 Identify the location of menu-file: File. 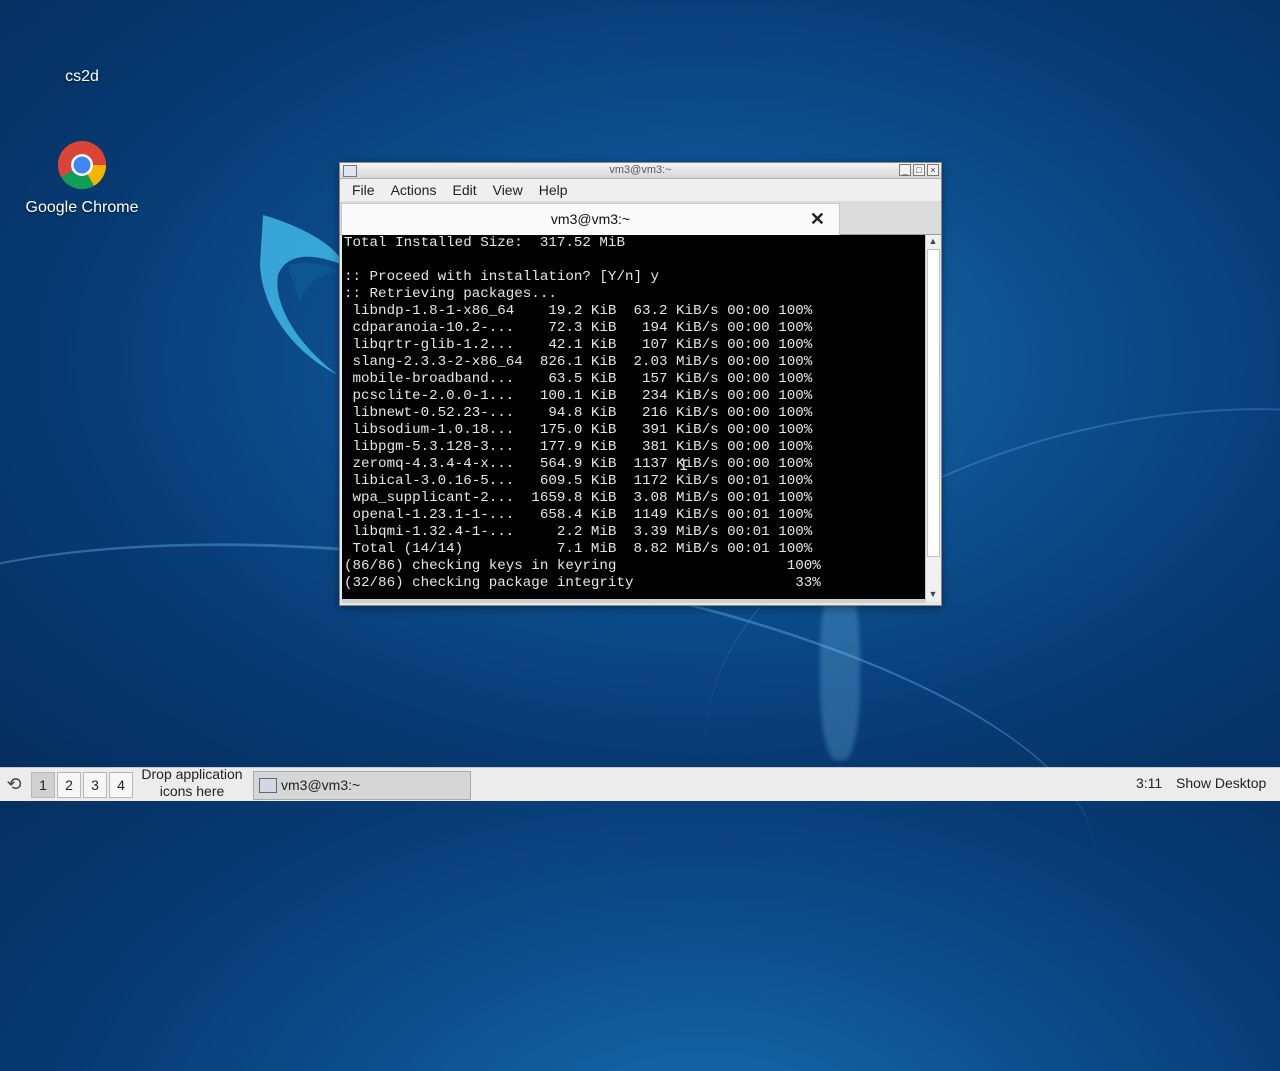
(363, 190).